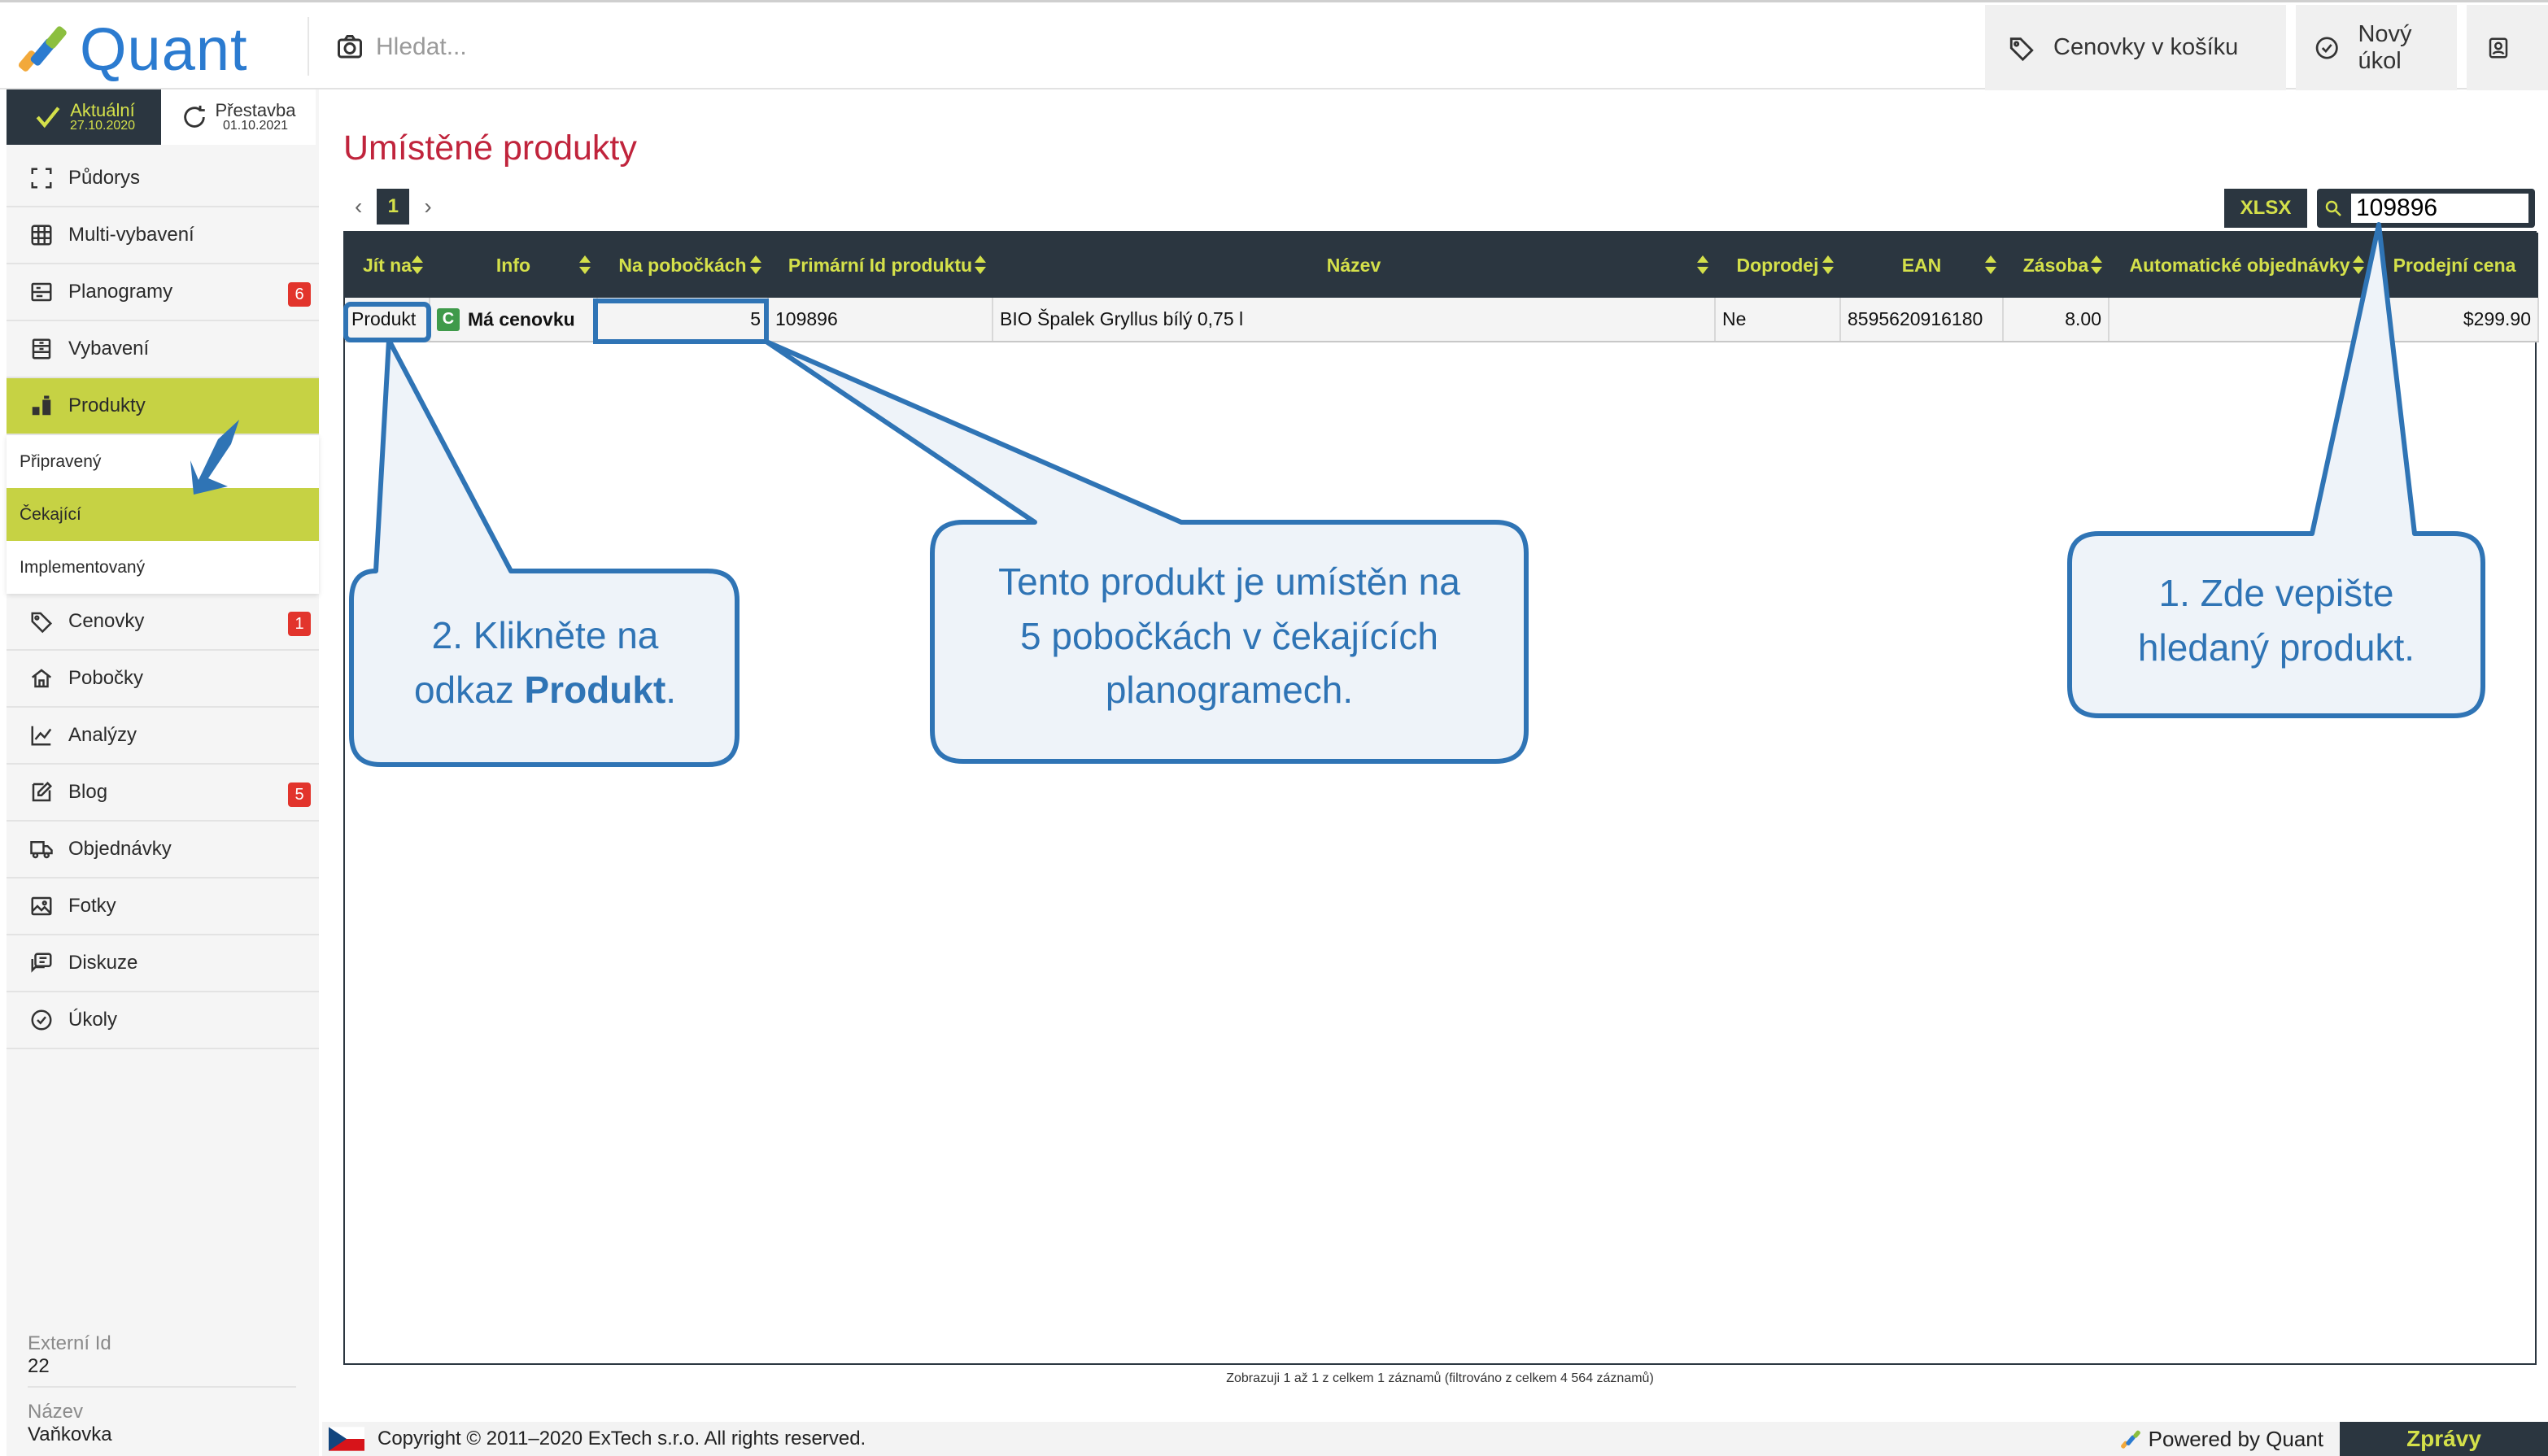 This screenshot has height=1456, width=2548. What do you see at coordinates (93, 1020) in the screenshot?
I see `sidebar-item-label: Úkoly` at bounding box center [93, 1020].